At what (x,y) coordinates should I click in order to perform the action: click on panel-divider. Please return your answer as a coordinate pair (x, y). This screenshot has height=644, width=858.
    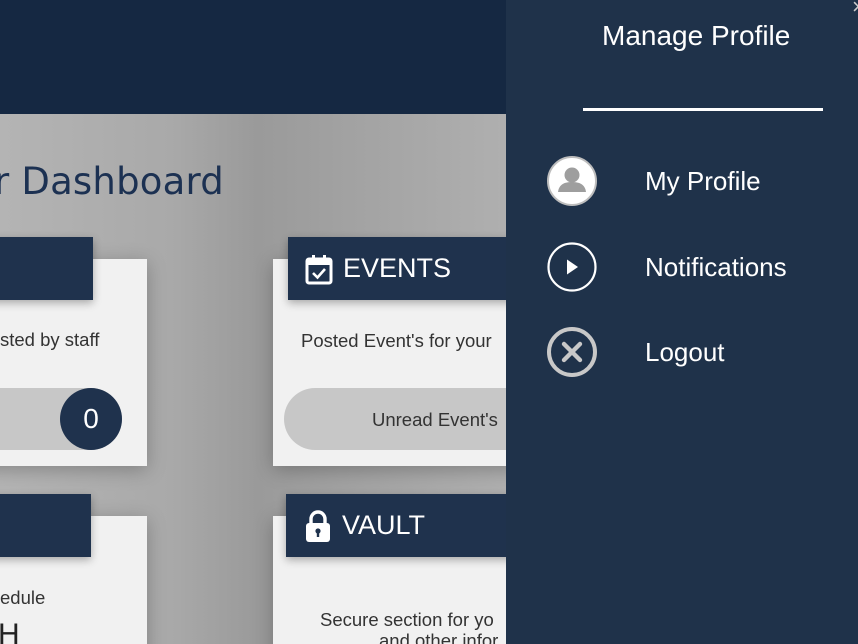
    Looking at the image, I should click on (703, 109).